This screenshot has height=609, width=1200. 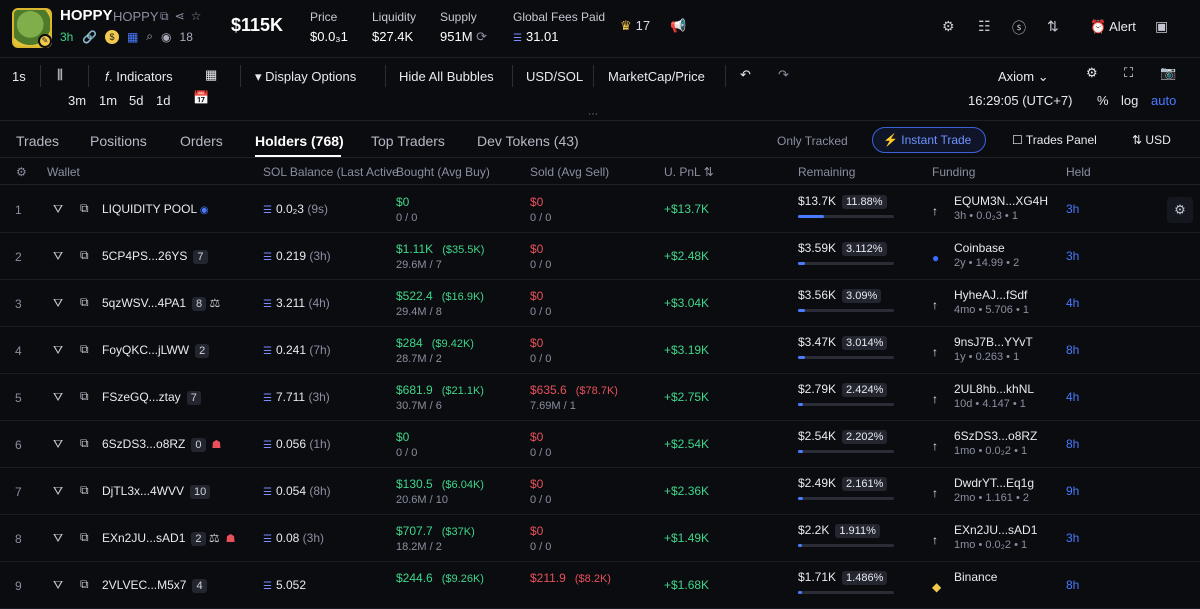 What do you see at coordinates (1128, 73) in the screenshot?
I see `fullscreen-icon: ⛶` at bounding box center [1128, 73].